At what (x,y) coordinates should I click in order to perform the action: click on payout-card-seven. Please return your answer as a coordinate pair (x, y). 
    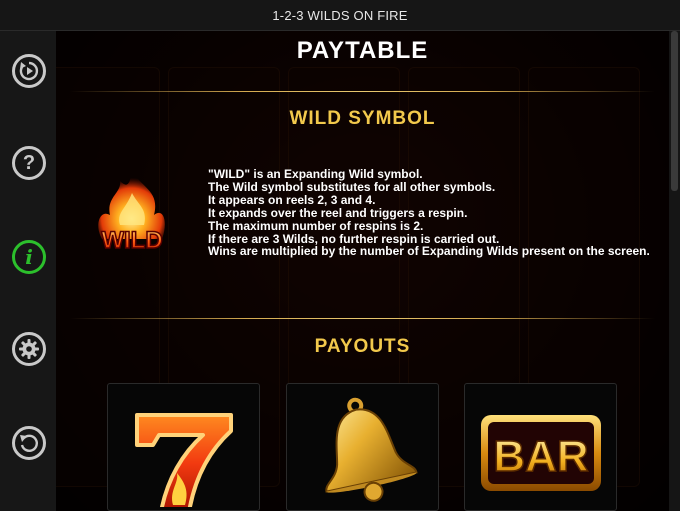
    Looking at the image, I should click on (183, 447).